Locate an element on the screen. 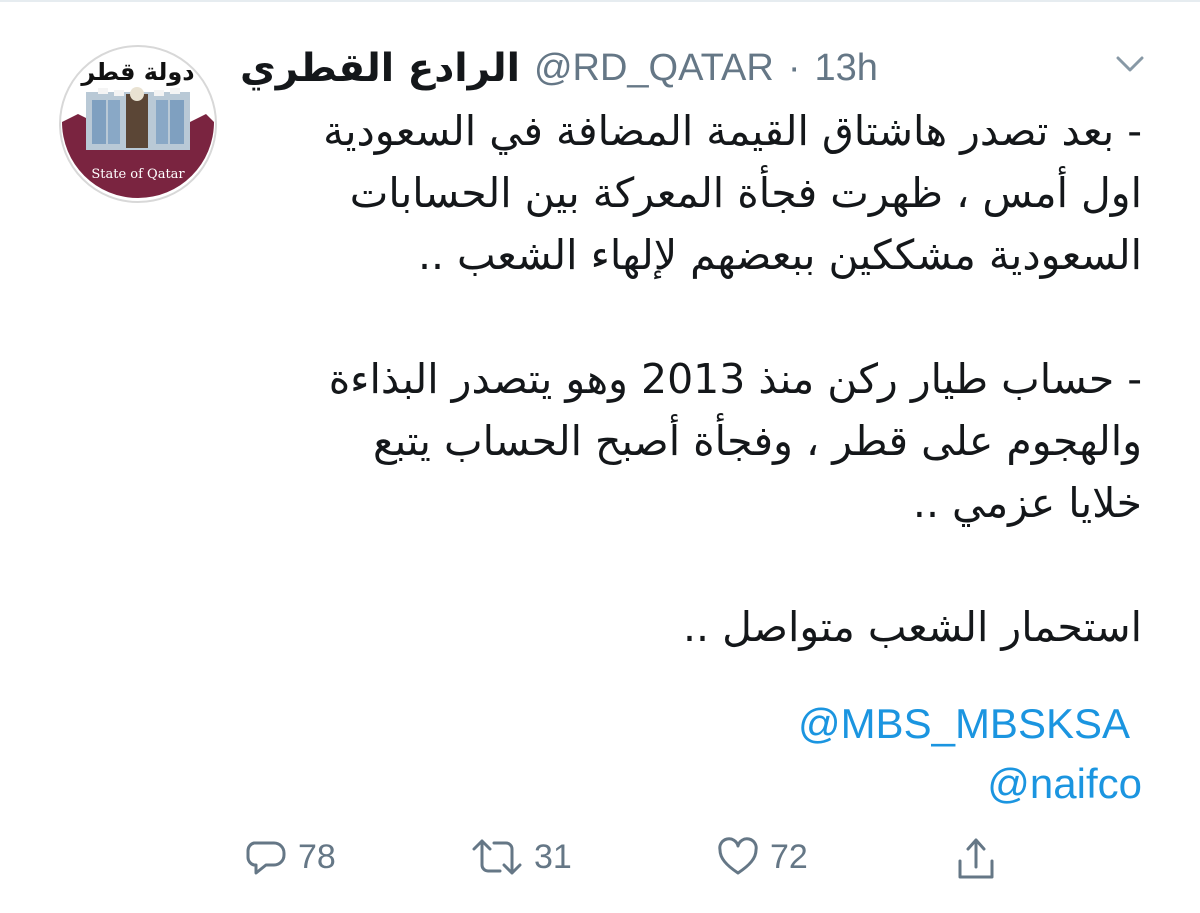 This screenshot has width=1200, height=913. tweet-line: والهجوم على قطر ، وفجأة أصبح الحساب يتبع is located at coordinates (757, 441).